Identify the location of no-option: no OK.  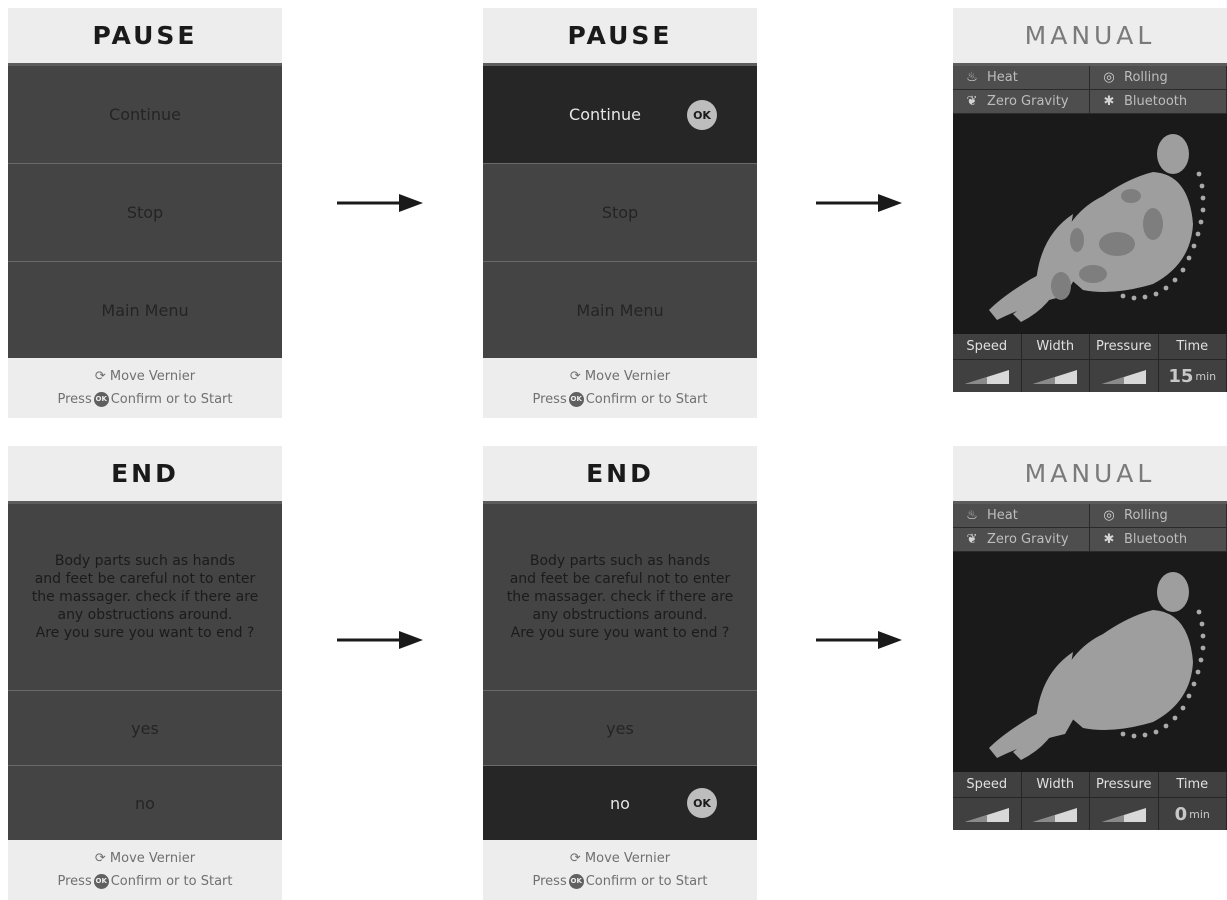
(620, 802).